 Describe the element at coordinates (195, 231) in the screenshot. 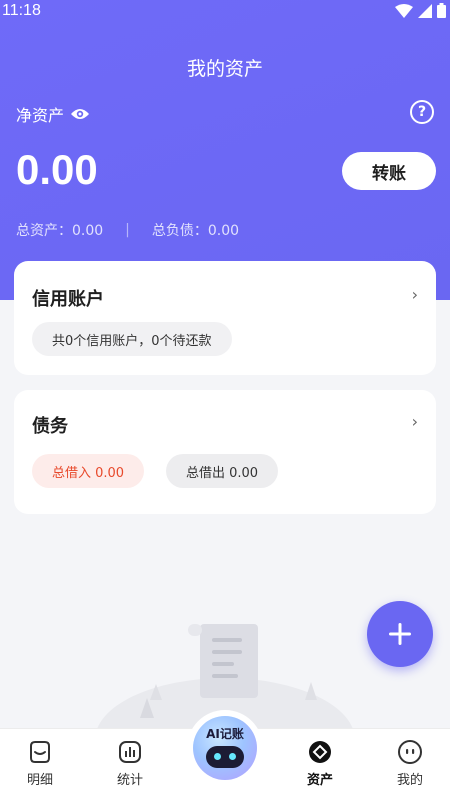

I see `total-liabilities: 总负债：0.00` at that location.